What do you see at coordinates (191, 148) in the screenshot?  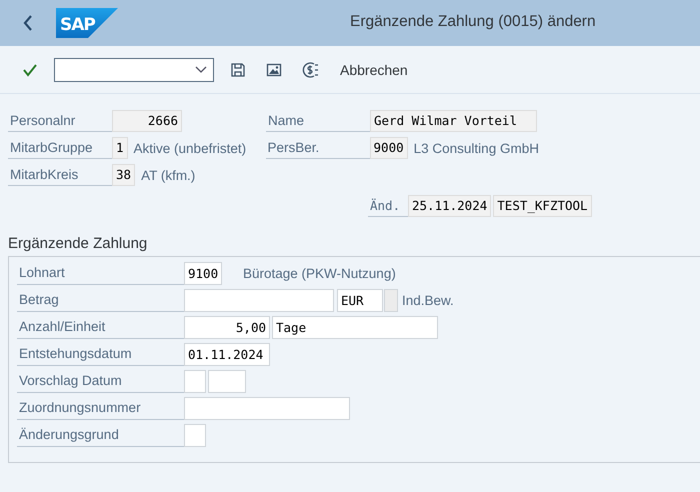 I see `description-text: Aktive (unbefristet)` at bounding box center [191, 148].